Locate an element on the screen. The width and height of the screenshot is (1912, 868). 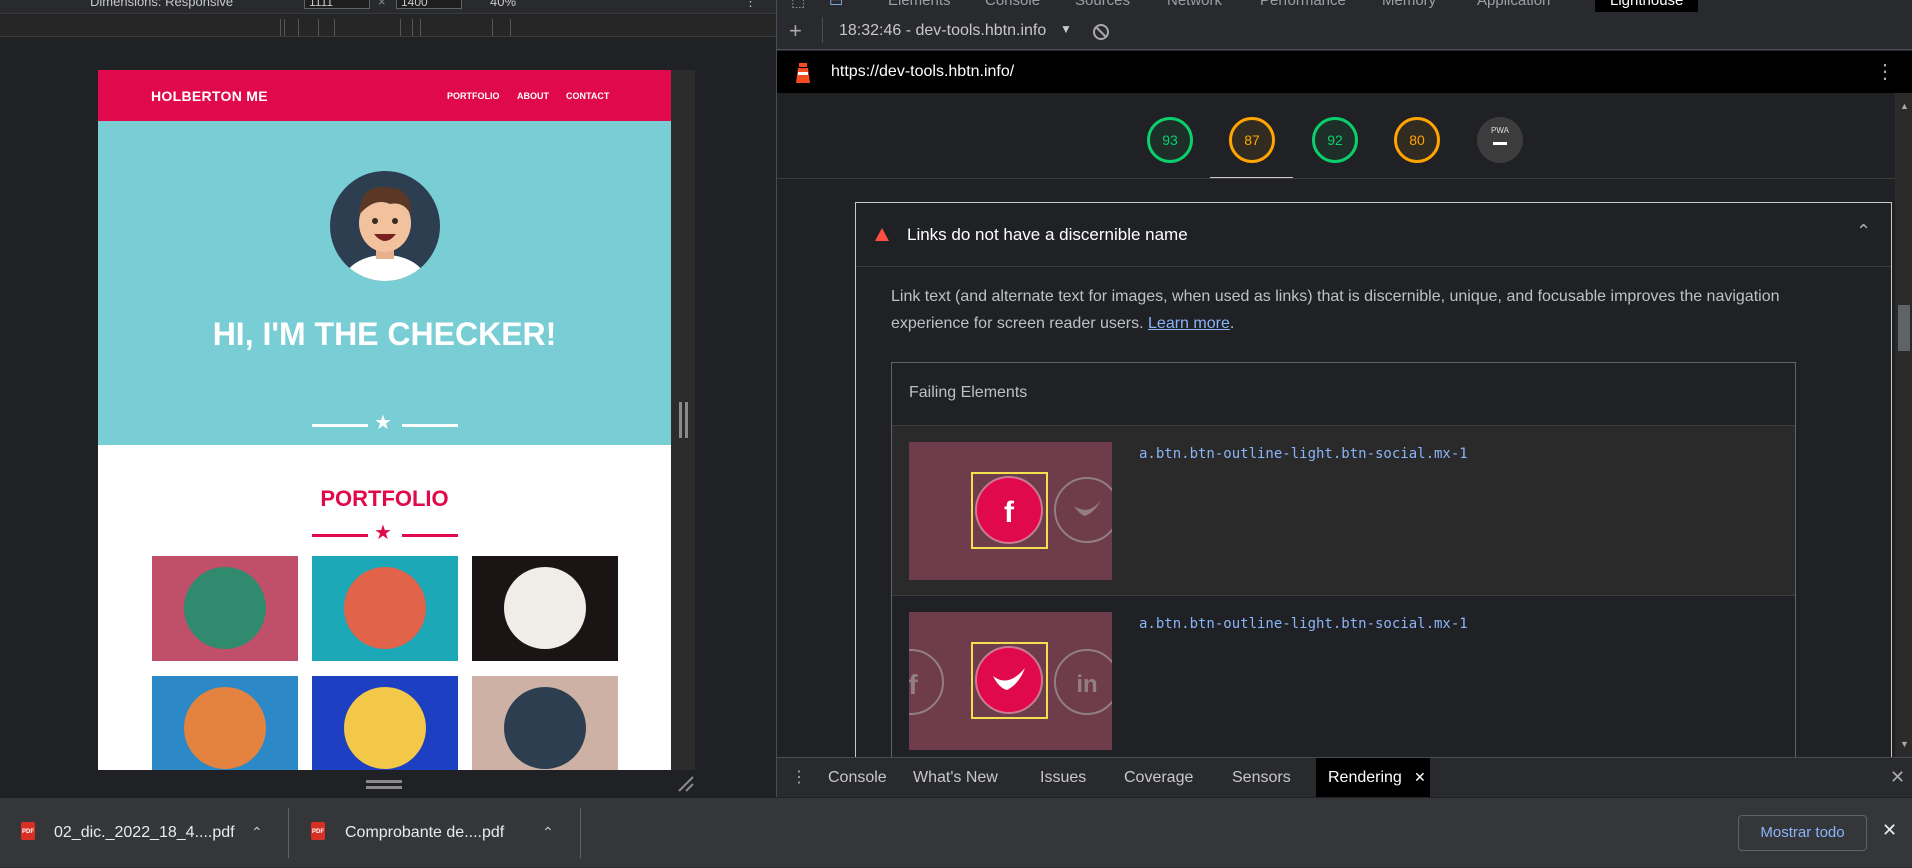
audit-title: Links do not have a discernible name is located at coordinates (1047, 234).